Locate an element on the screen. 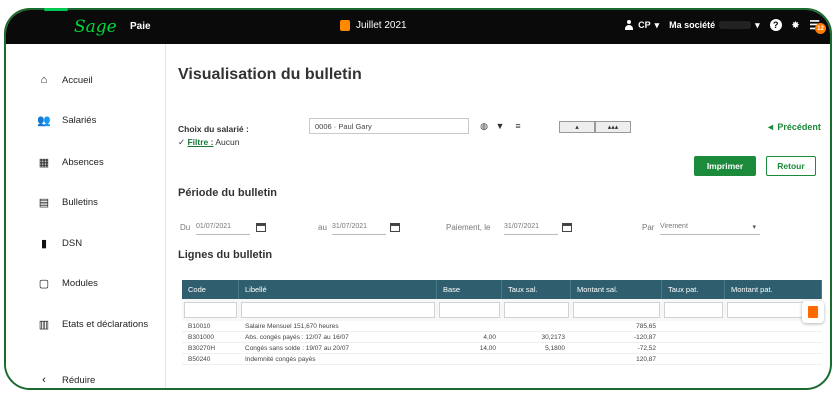 This screenshot has height=394, width=836. clipboard-icon is located at coordinates (813, 312).